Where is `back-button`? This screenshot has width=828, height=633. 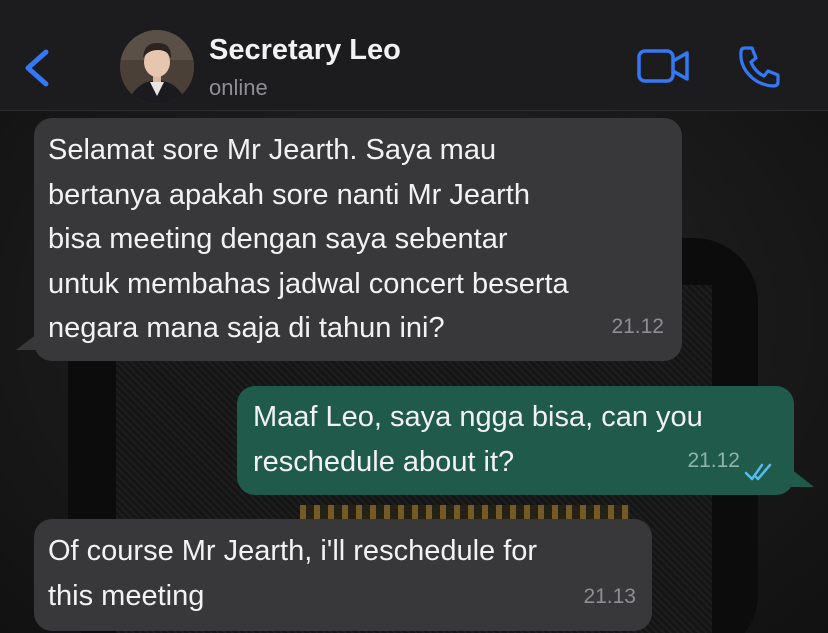 back-button is located at coordinates (38, 68).